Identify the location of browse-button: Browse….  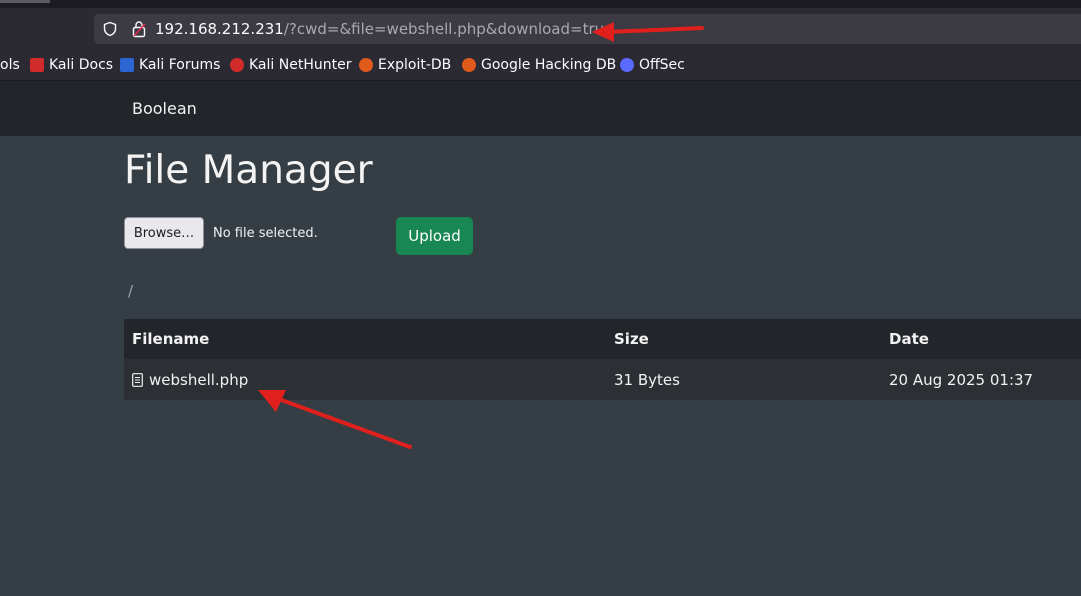
(164, 233).